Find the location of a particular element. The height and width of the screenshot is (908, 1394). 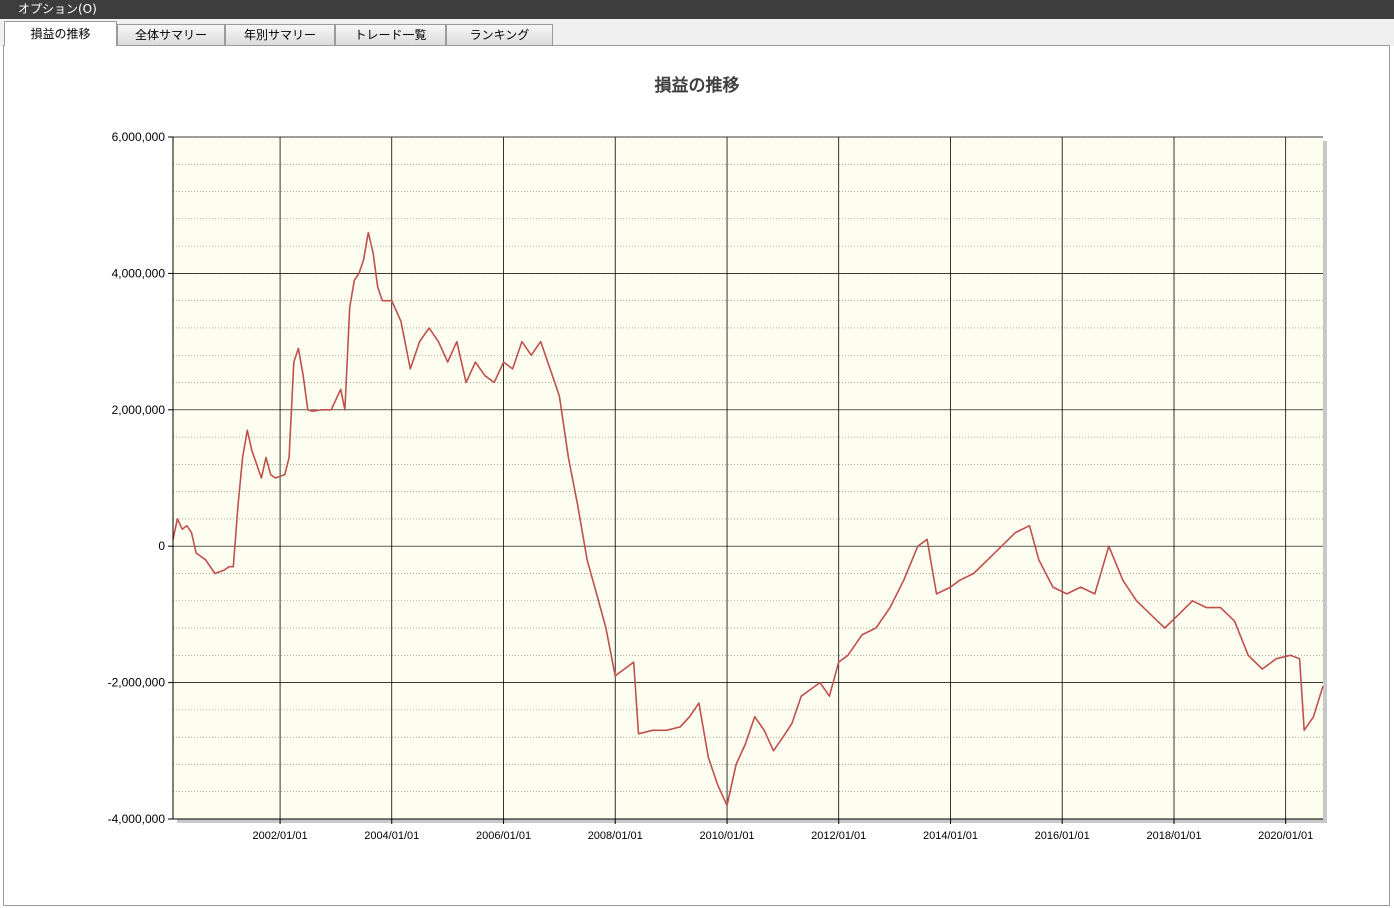

chart-title: 損益の推移 is located at coordinates (697, 85).